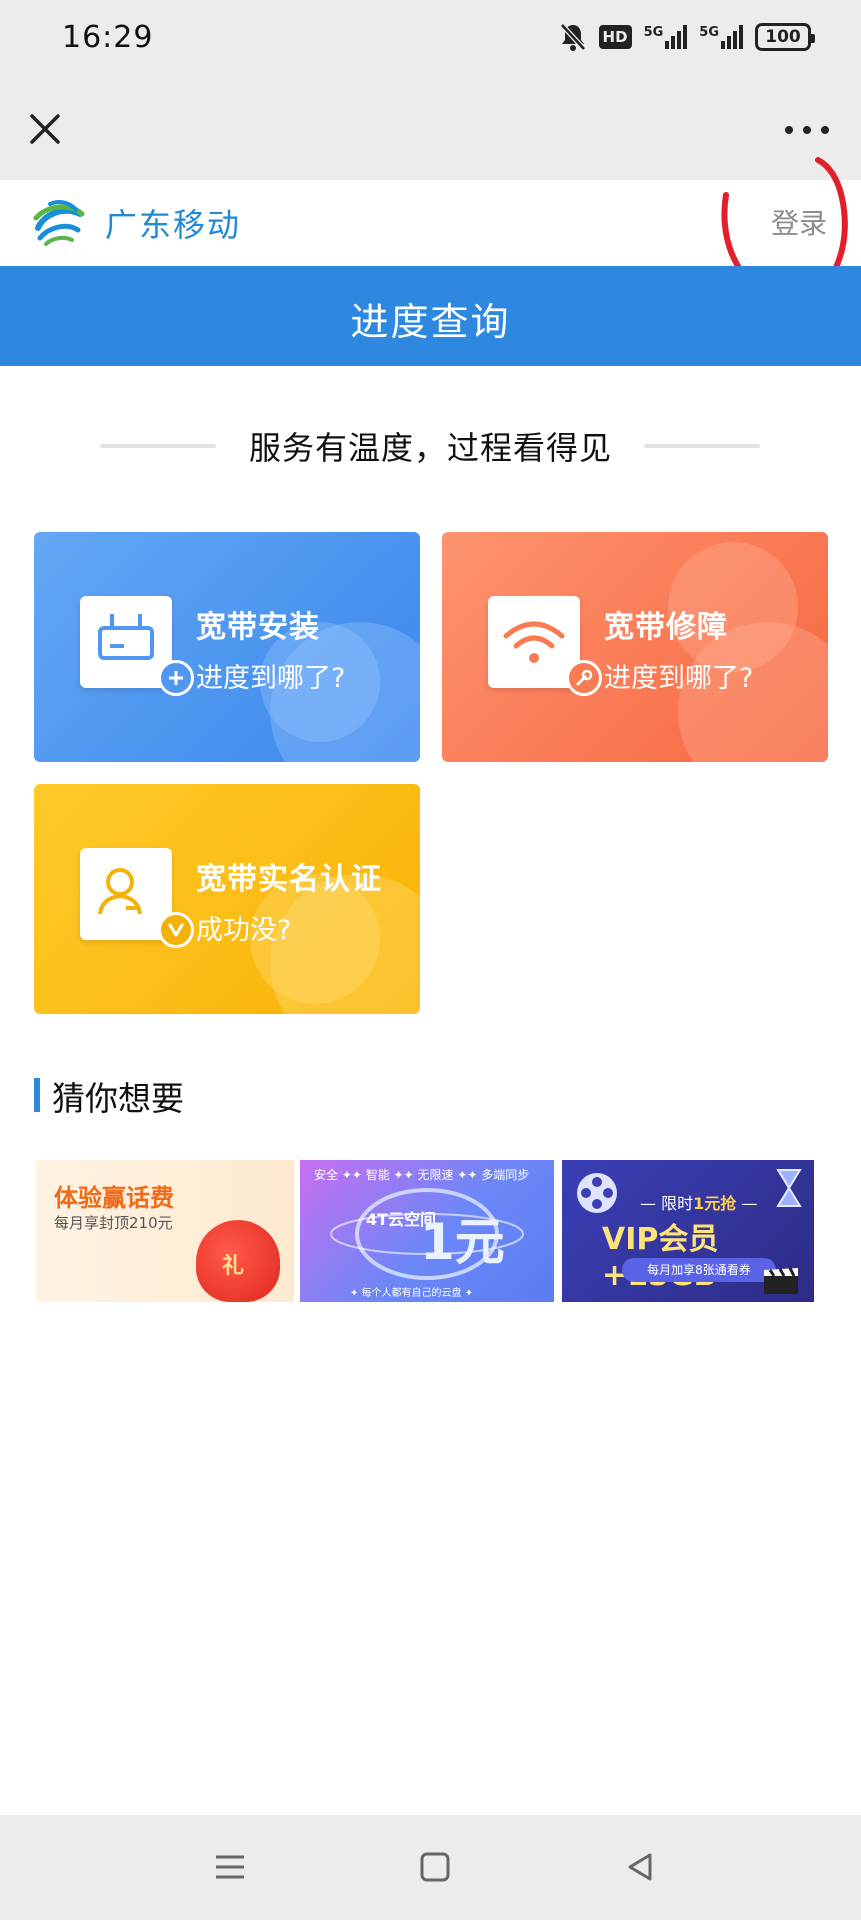 The height and width of the screenshot is (1920, 861). I want to click on signal-5g-icon: 5G, so click(666, 37).